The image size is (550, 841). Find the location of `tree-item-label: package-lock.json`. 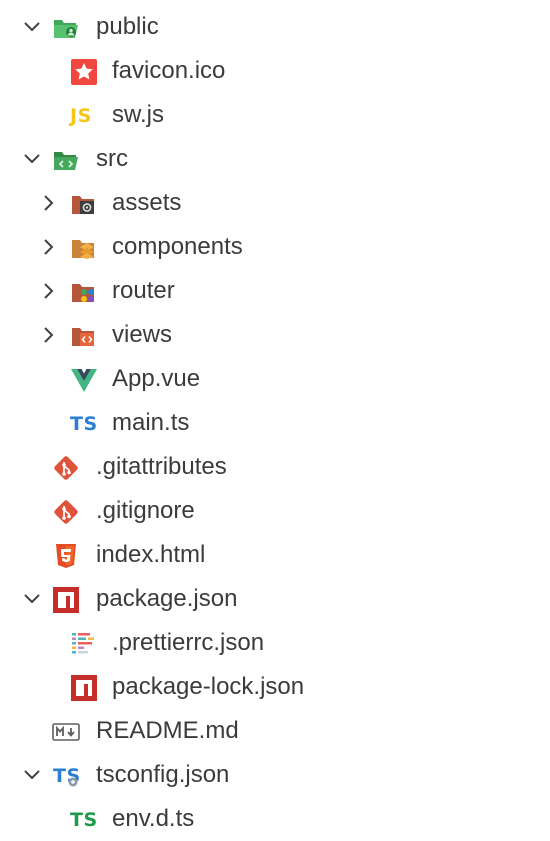

tree-item-label: package-lock.json is located at coordinates (208, 686).